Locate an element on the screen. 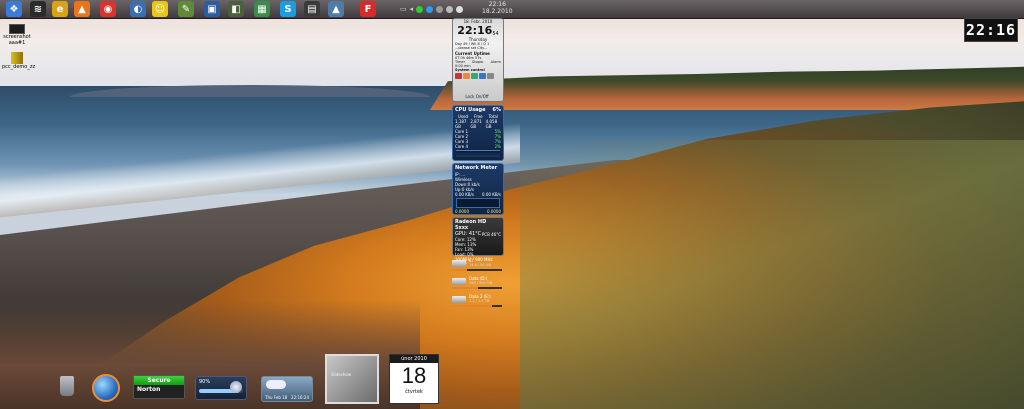  net-bottom-right: 0.0000 is located at coordinates (494, 211).